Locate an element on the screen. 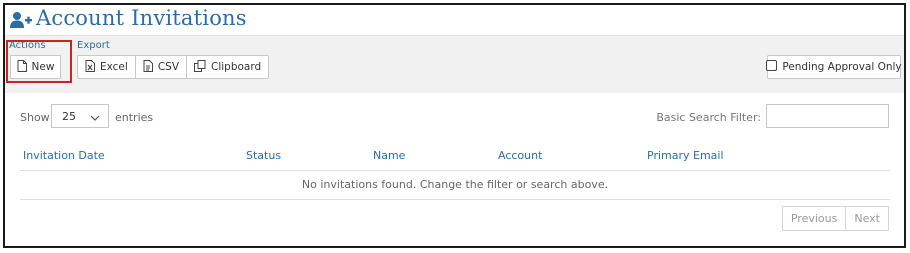 Image resolution: width=910 pixels, height=253 pixels. column-header-invitation-date: Invitation Date is located at coordinates (64, 155).